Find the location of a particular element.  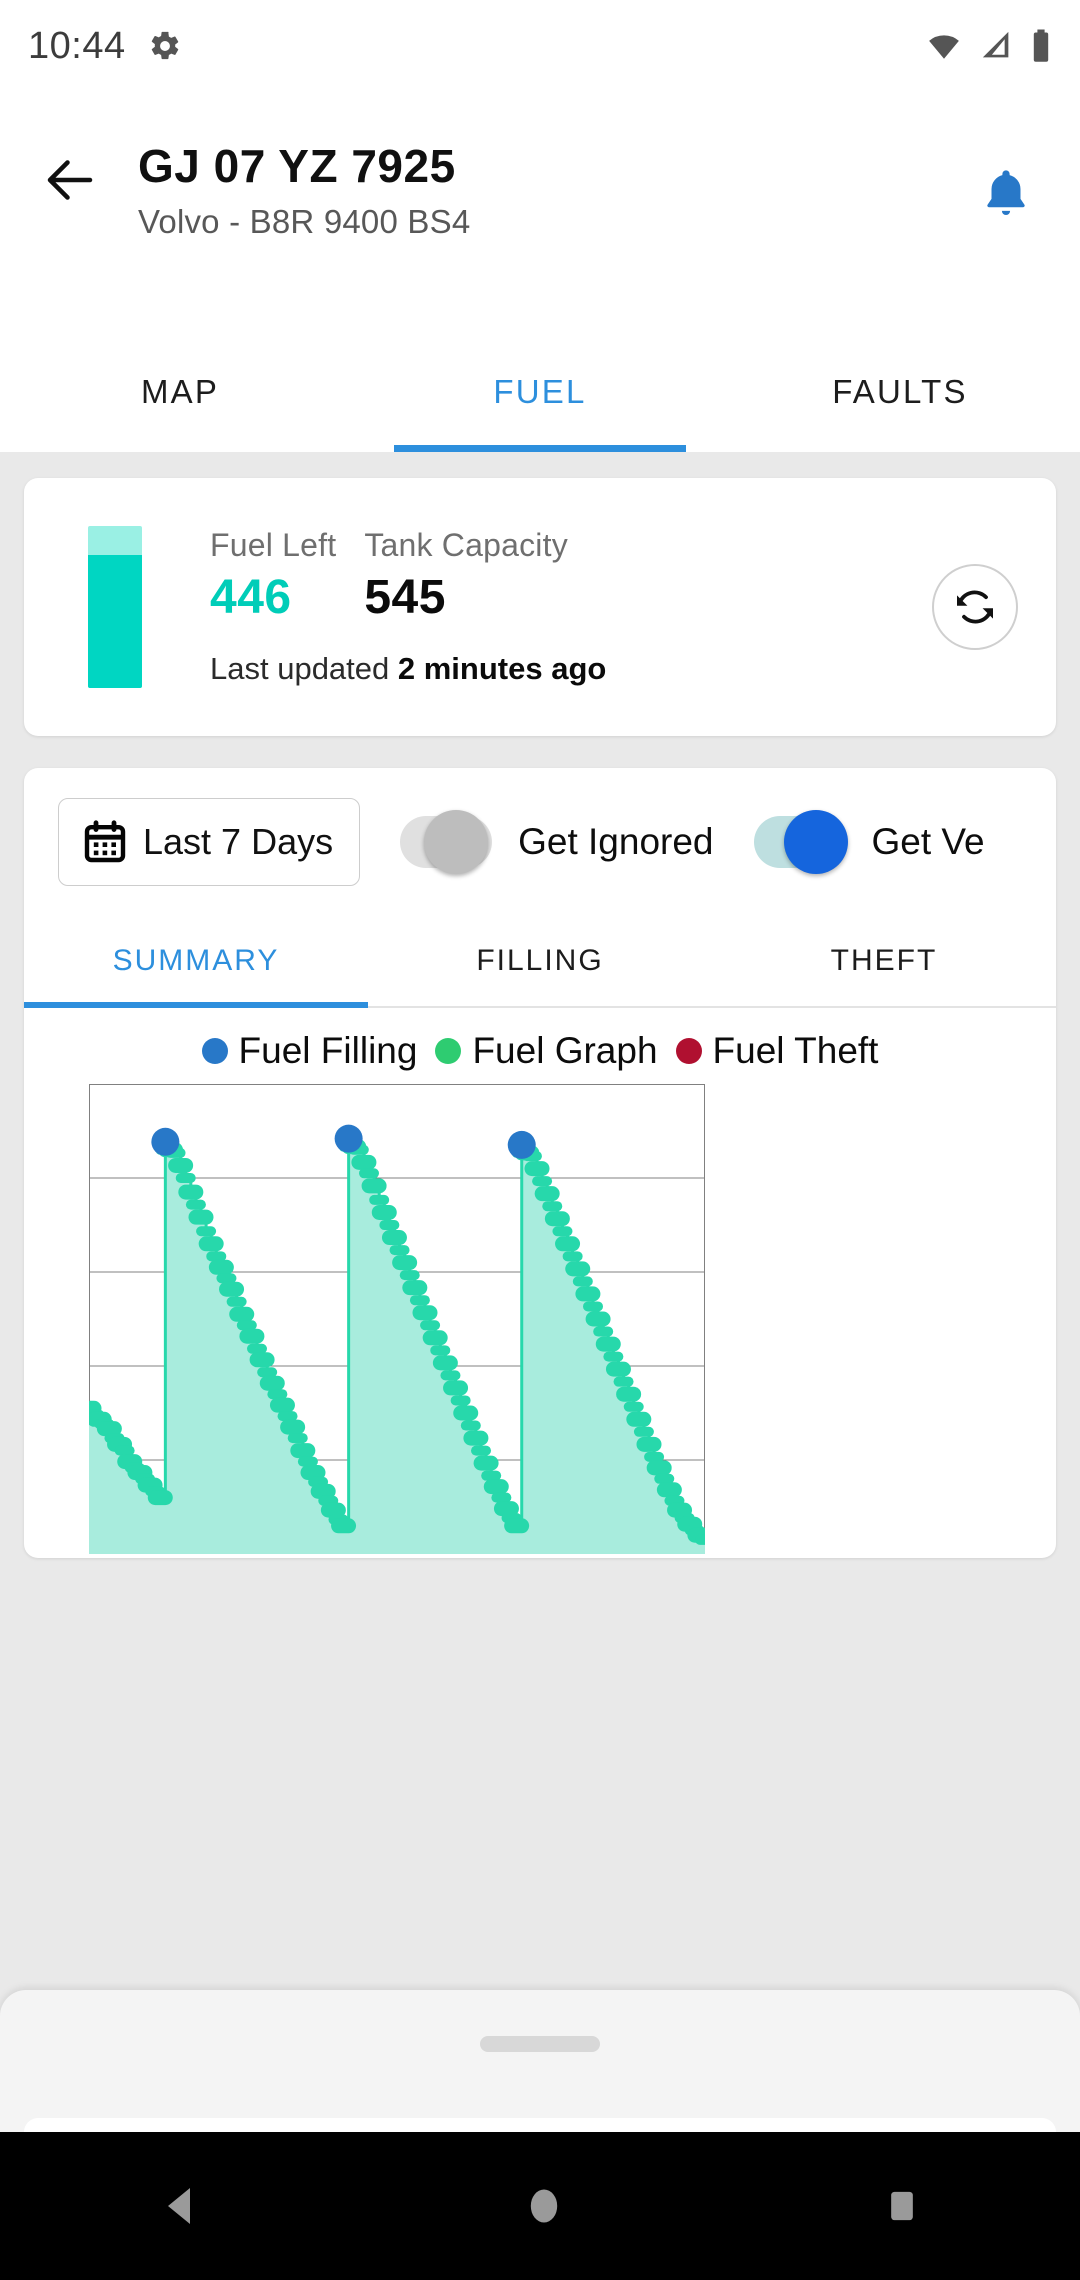

graph-sub-tabs: SUMMARY FILLING THEFT is located at coordinates (540, 962).